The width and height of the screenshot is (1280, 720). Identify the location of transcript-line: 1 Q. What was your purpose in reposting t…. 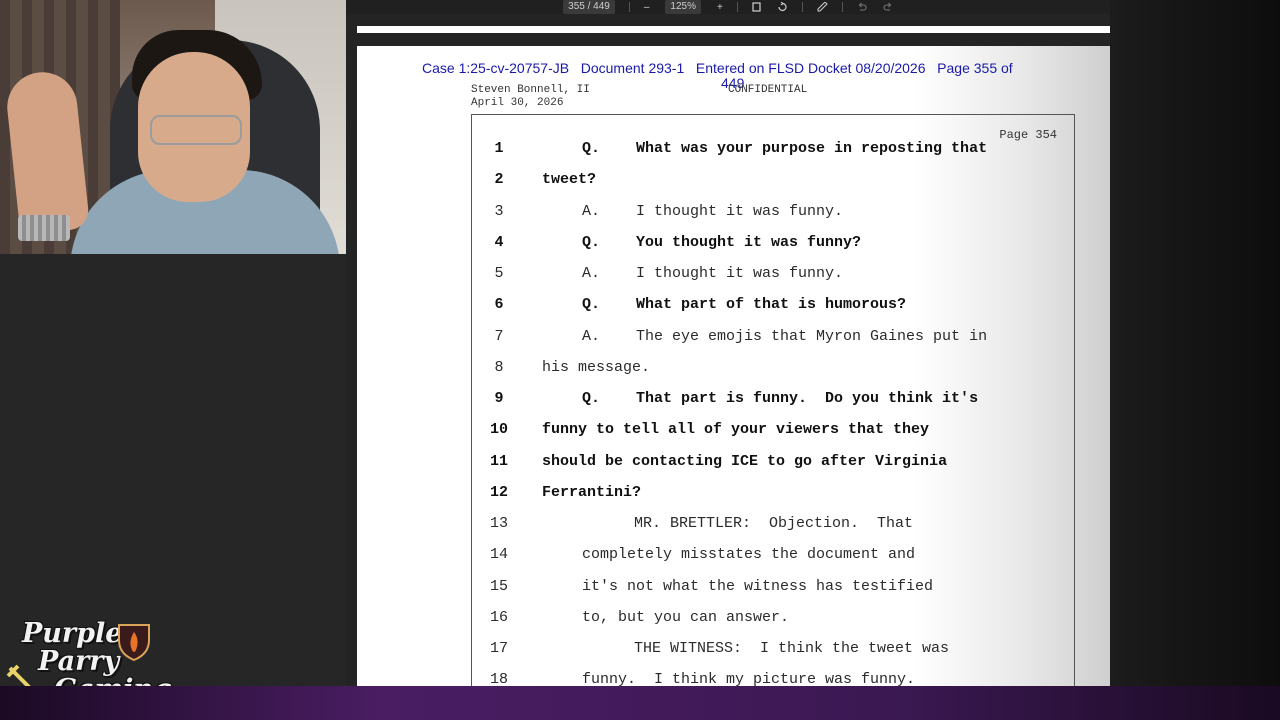
(772, 148).